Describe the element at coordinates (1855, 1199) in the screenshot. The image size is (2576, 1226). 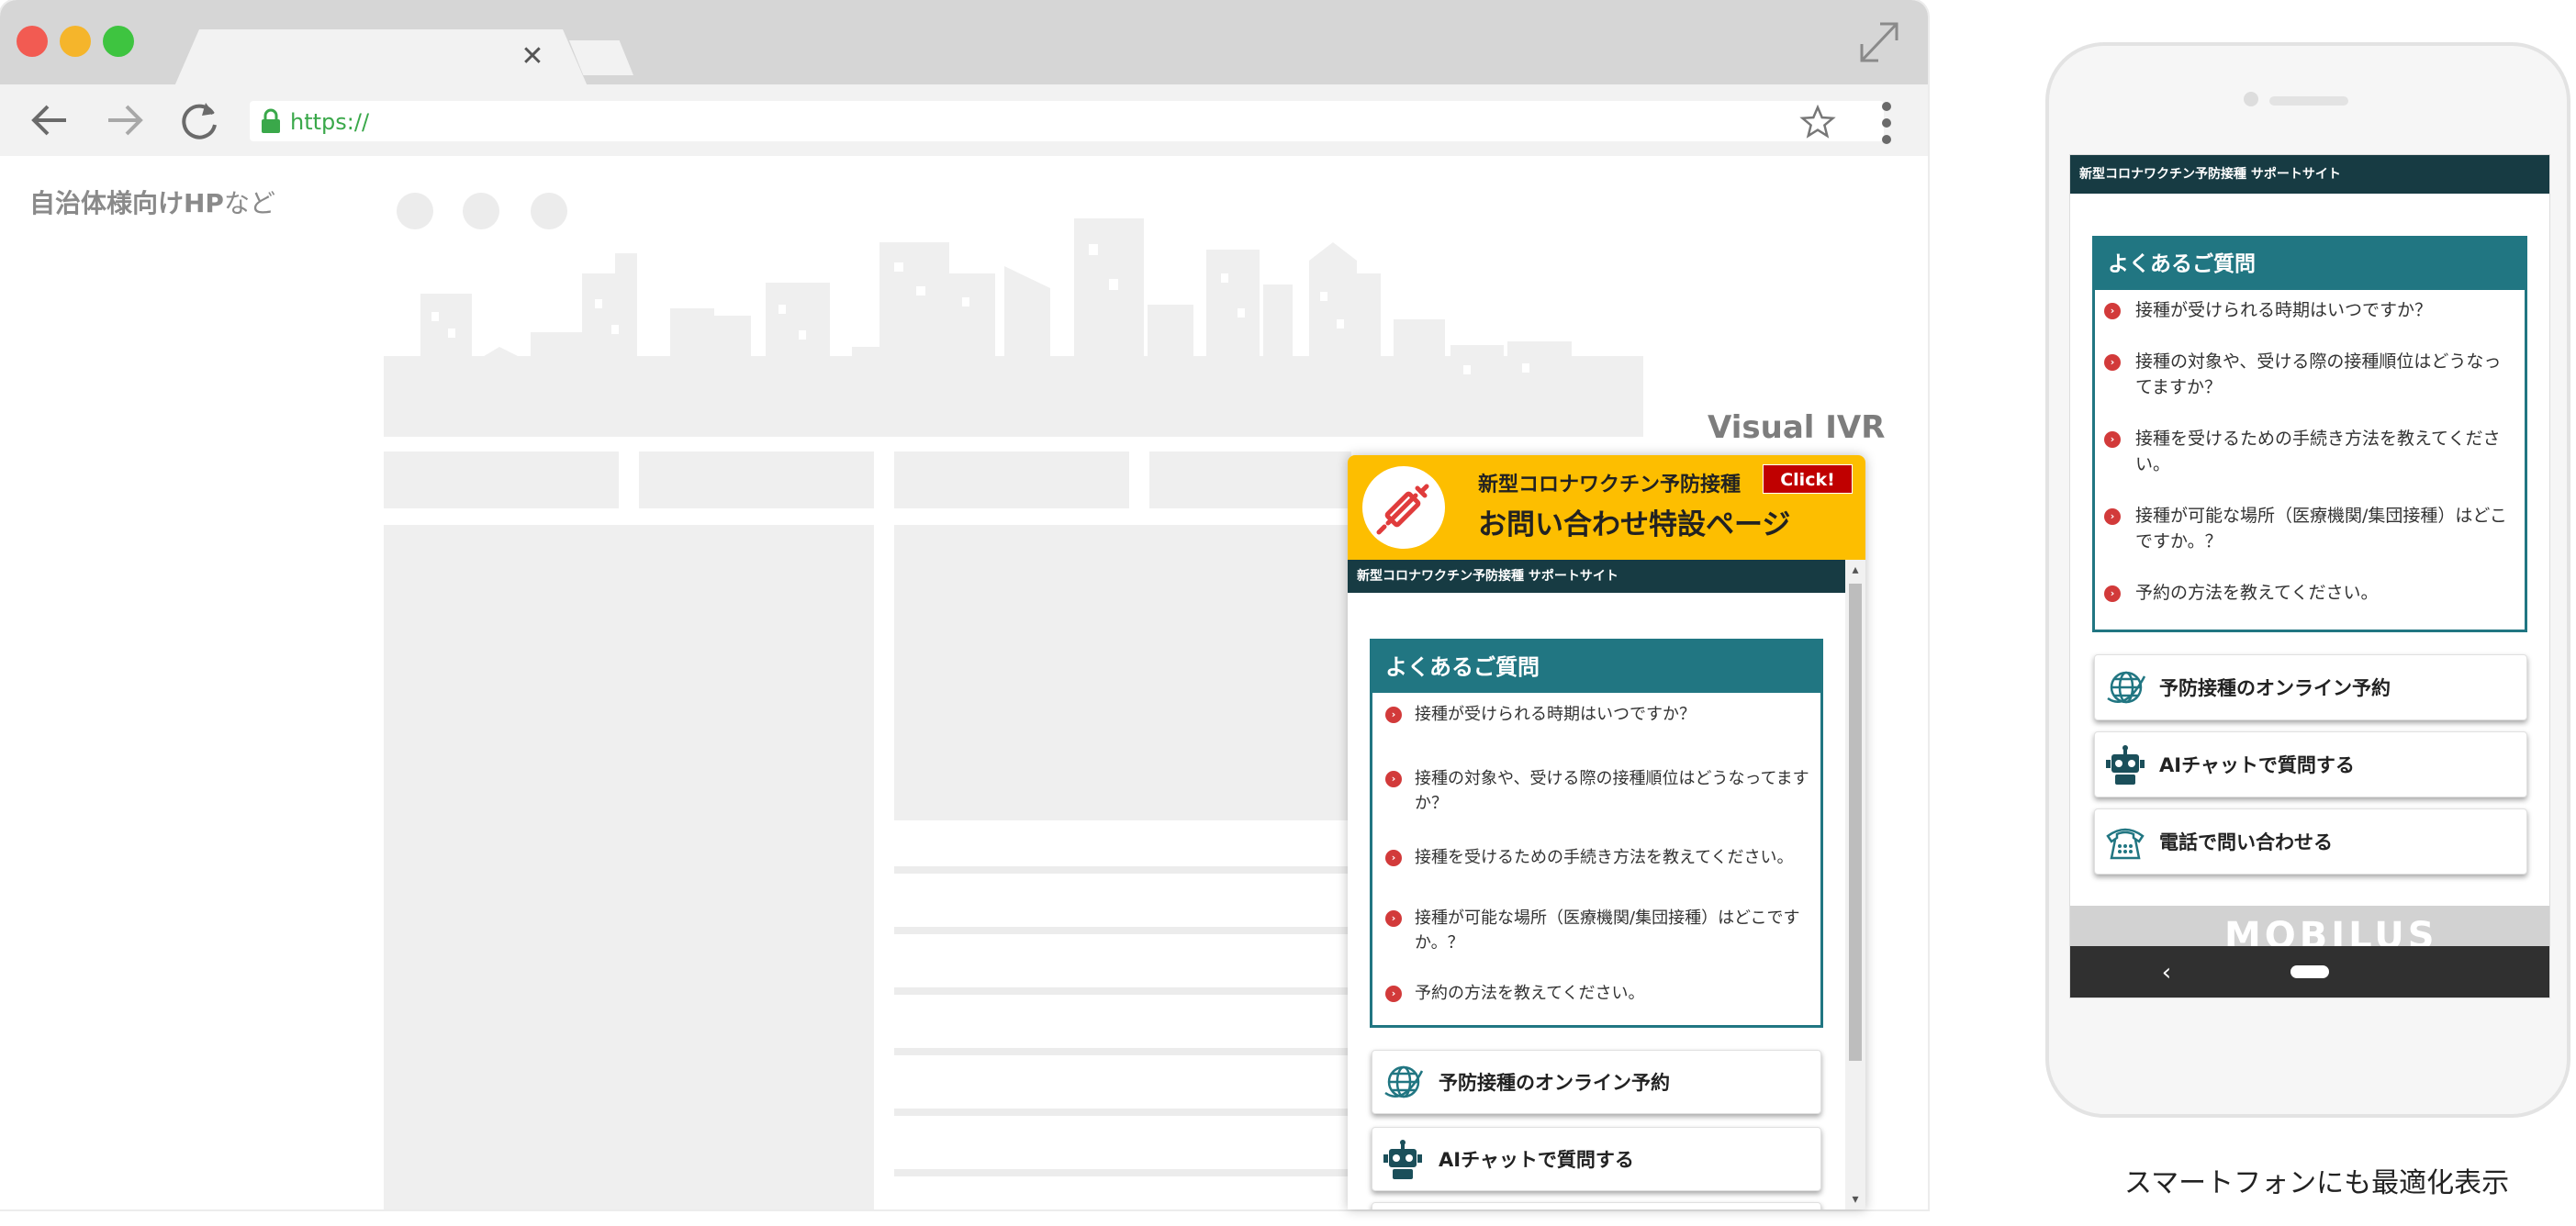
I see `scroll-down-icon: ▾` at that location.